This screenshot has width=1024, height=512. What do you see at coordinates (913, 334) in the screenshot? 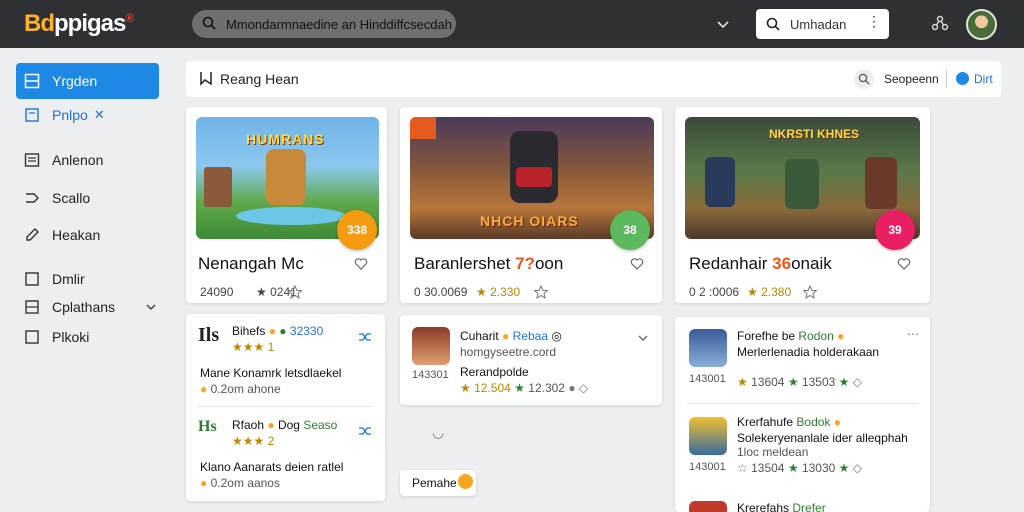
I see `more-menu-icon: ⋯` at bounding box center [913, 334].